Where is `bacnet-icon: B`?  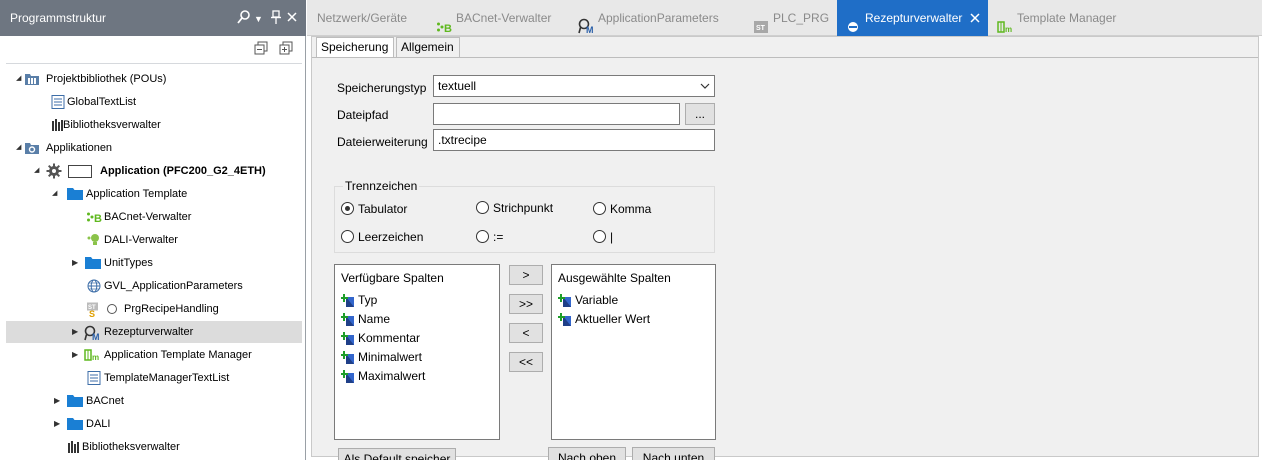 bacnet-icon: B is located at coordinates (444, 23).